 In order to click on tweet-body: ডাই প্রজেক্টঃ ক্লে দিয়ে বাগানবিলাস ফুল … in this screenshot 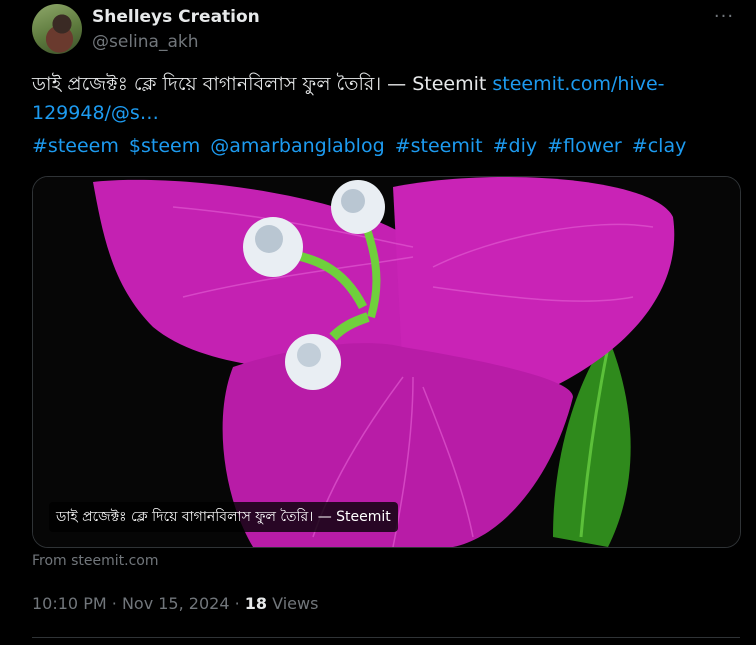, I will do `click(262, 84)`.